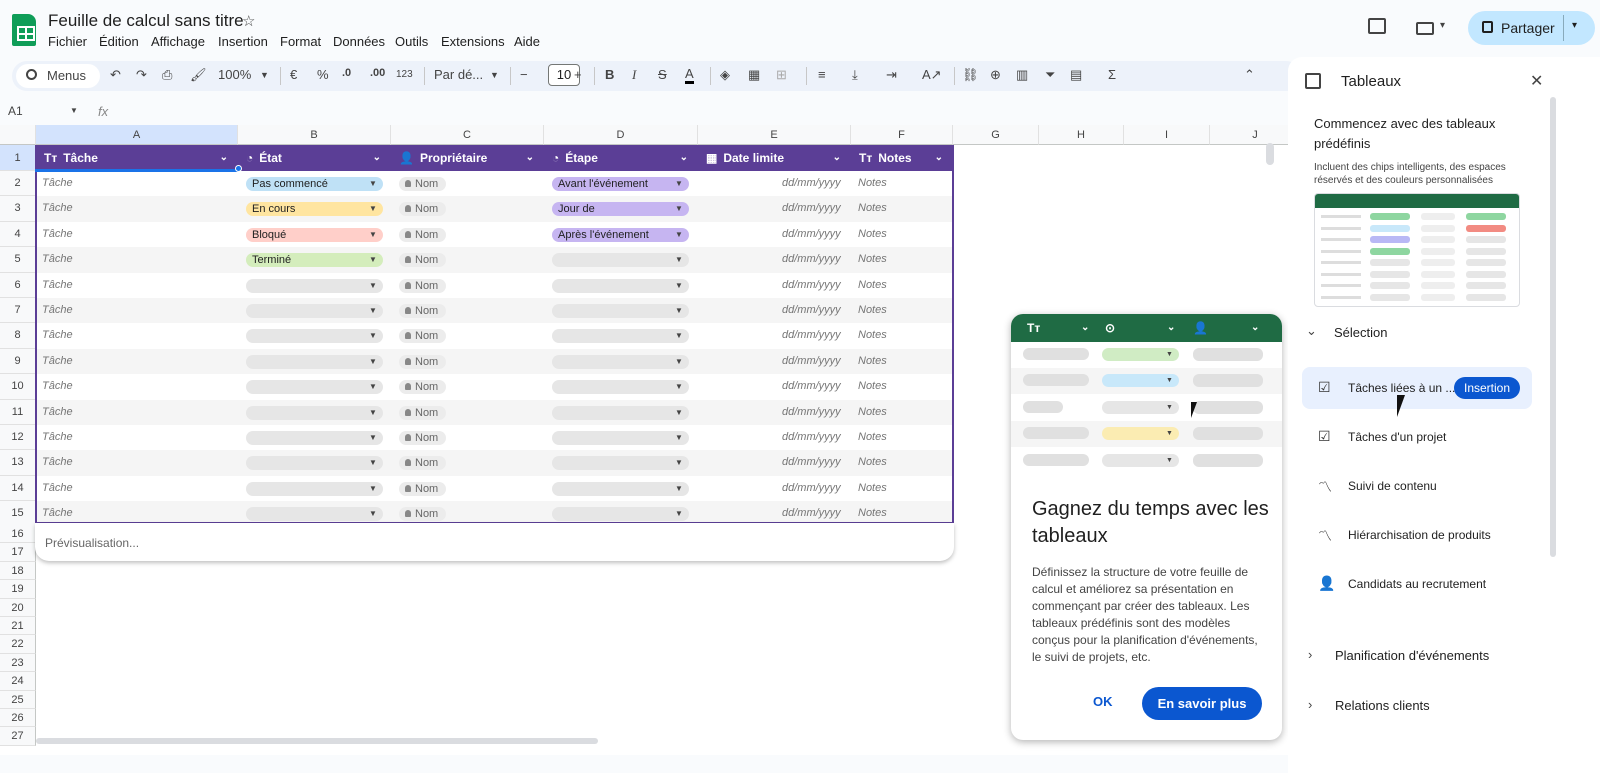  Describe the element at coordinates (18, 387) in the screenshot. I see `row-header: 10` at that location.